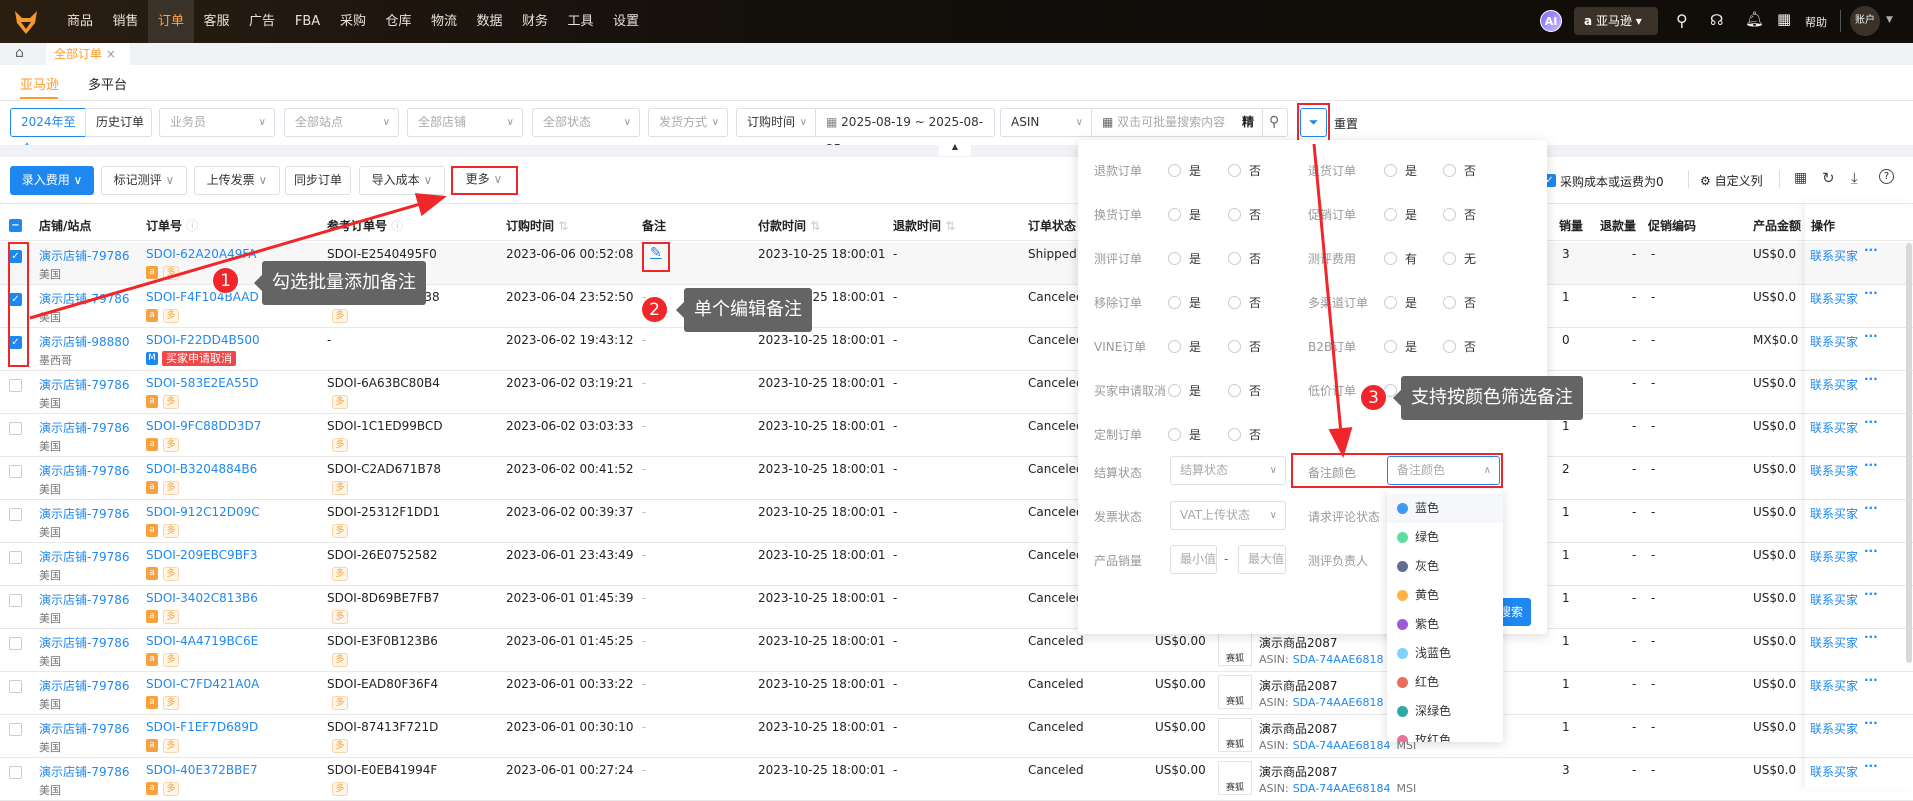 Image resolution: width=1913 pixels, height=801 pixels. What do you see at coordinates (1373, 397) in the screenshot?
I see `annotation-3-badge: 3` at bounding box center [1373, 397].